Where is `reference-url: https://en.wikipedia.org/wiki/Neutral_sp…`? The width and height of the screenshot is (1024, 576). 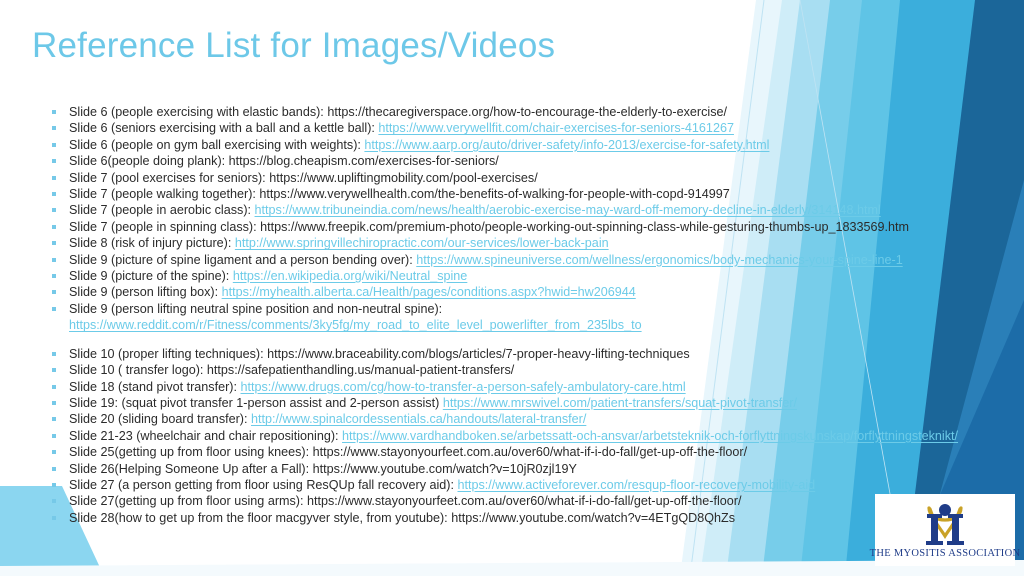 reference-url: https://en.wikipedia.org/wiki/Neutral_sp… is located at coordinates (350, 276).